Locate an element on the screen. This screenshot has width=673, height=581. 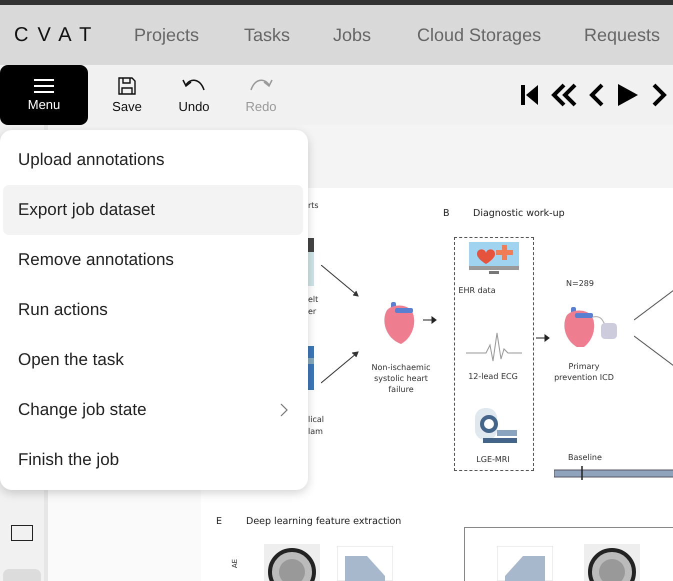
app-logo: CVAT is located at coordinates (67, 35).